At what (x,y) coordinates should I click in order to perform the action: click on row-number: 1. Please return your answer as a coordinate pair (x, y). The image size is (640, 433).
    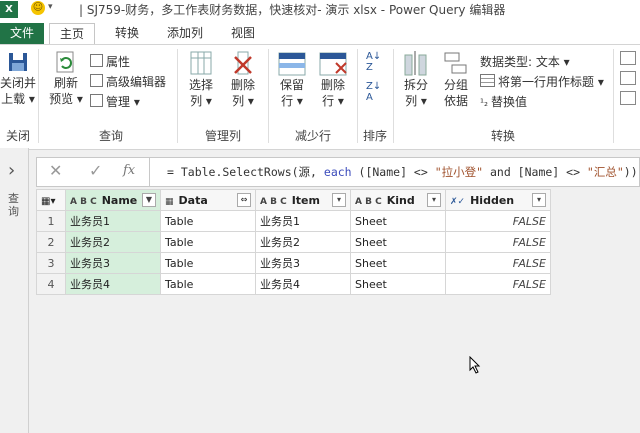
    Looking at the image, I should click on (51, 221).